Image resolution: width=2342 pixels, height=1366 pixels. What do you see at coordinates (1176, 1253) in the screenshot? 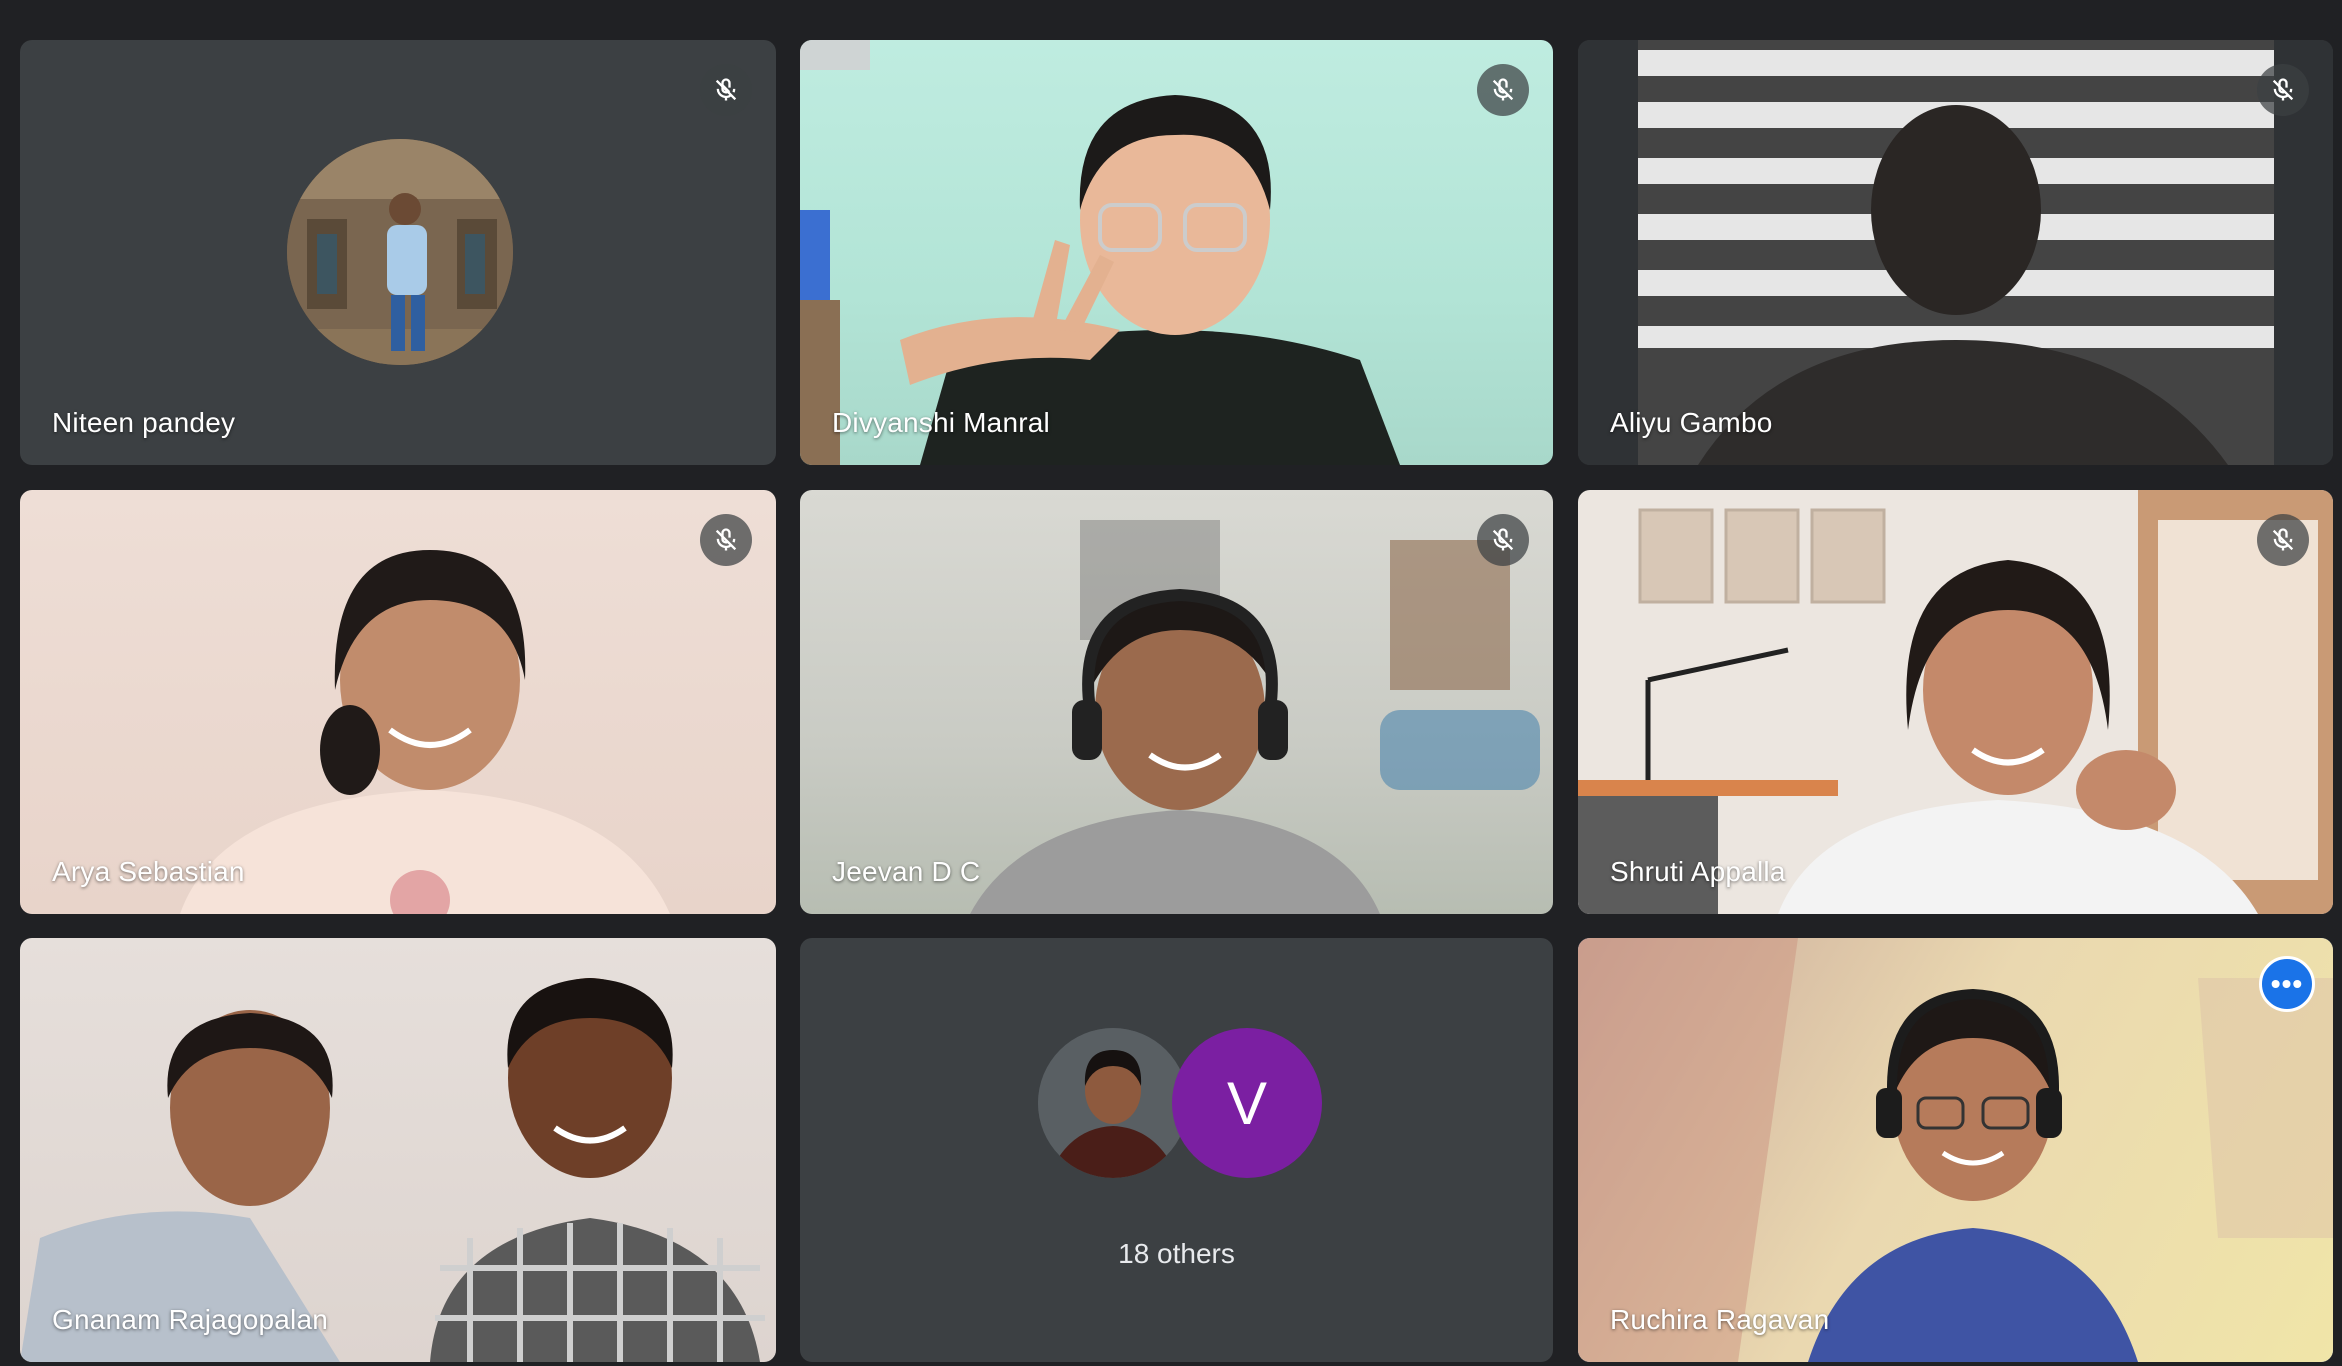
I see `others-count-label: 18 others` at bounding box center [1176, 1253].